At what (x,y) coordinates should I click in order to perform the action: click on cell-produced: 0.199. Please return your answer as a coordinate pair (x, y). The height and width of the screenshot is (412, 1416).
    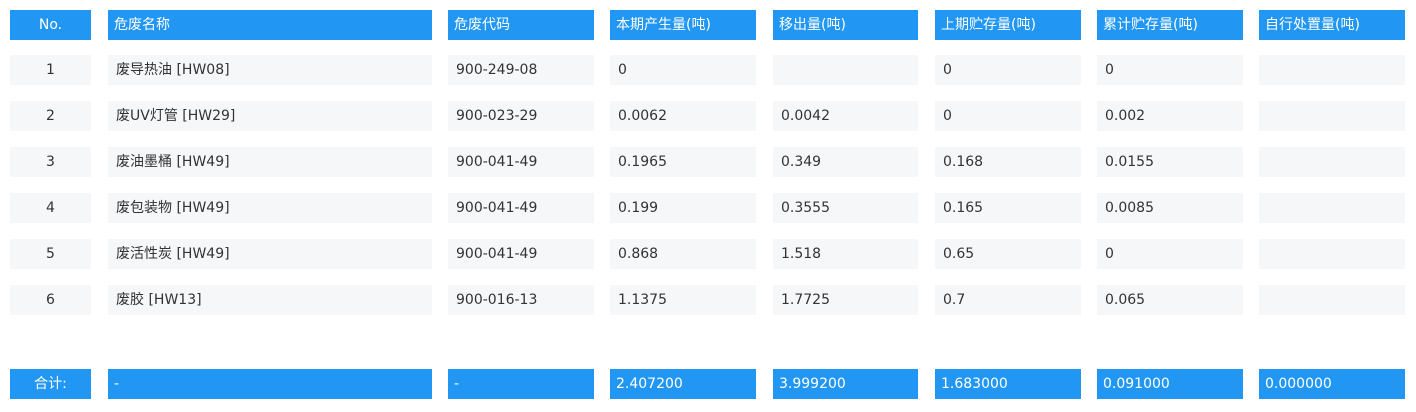
    Looking at the image, I should click on (683, 208).